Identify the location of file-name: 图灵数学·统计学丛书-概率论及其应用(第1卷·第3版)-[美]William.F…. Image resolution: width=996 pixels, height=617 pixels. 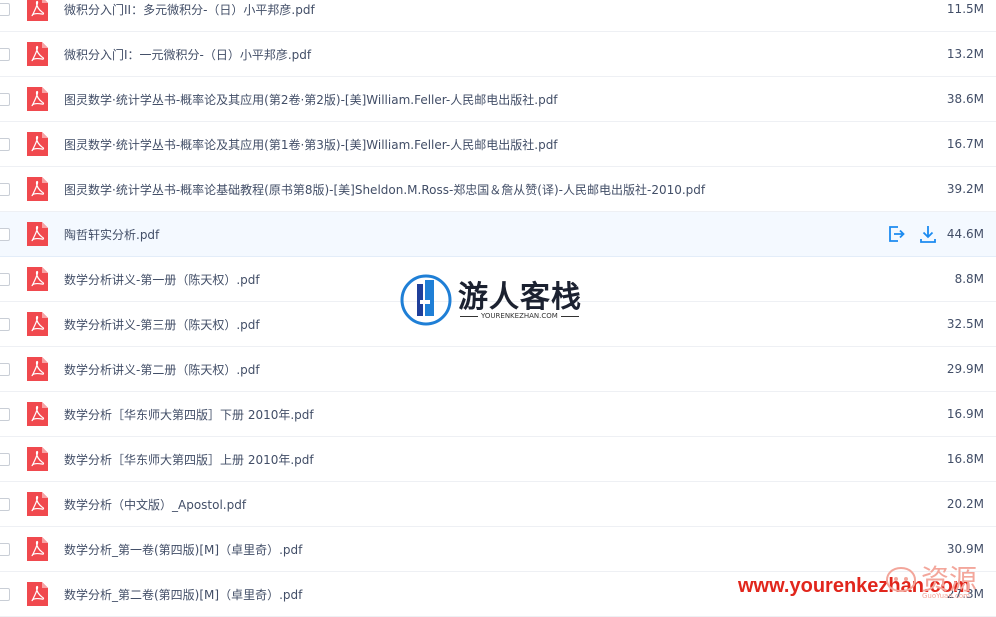
(311, 144).